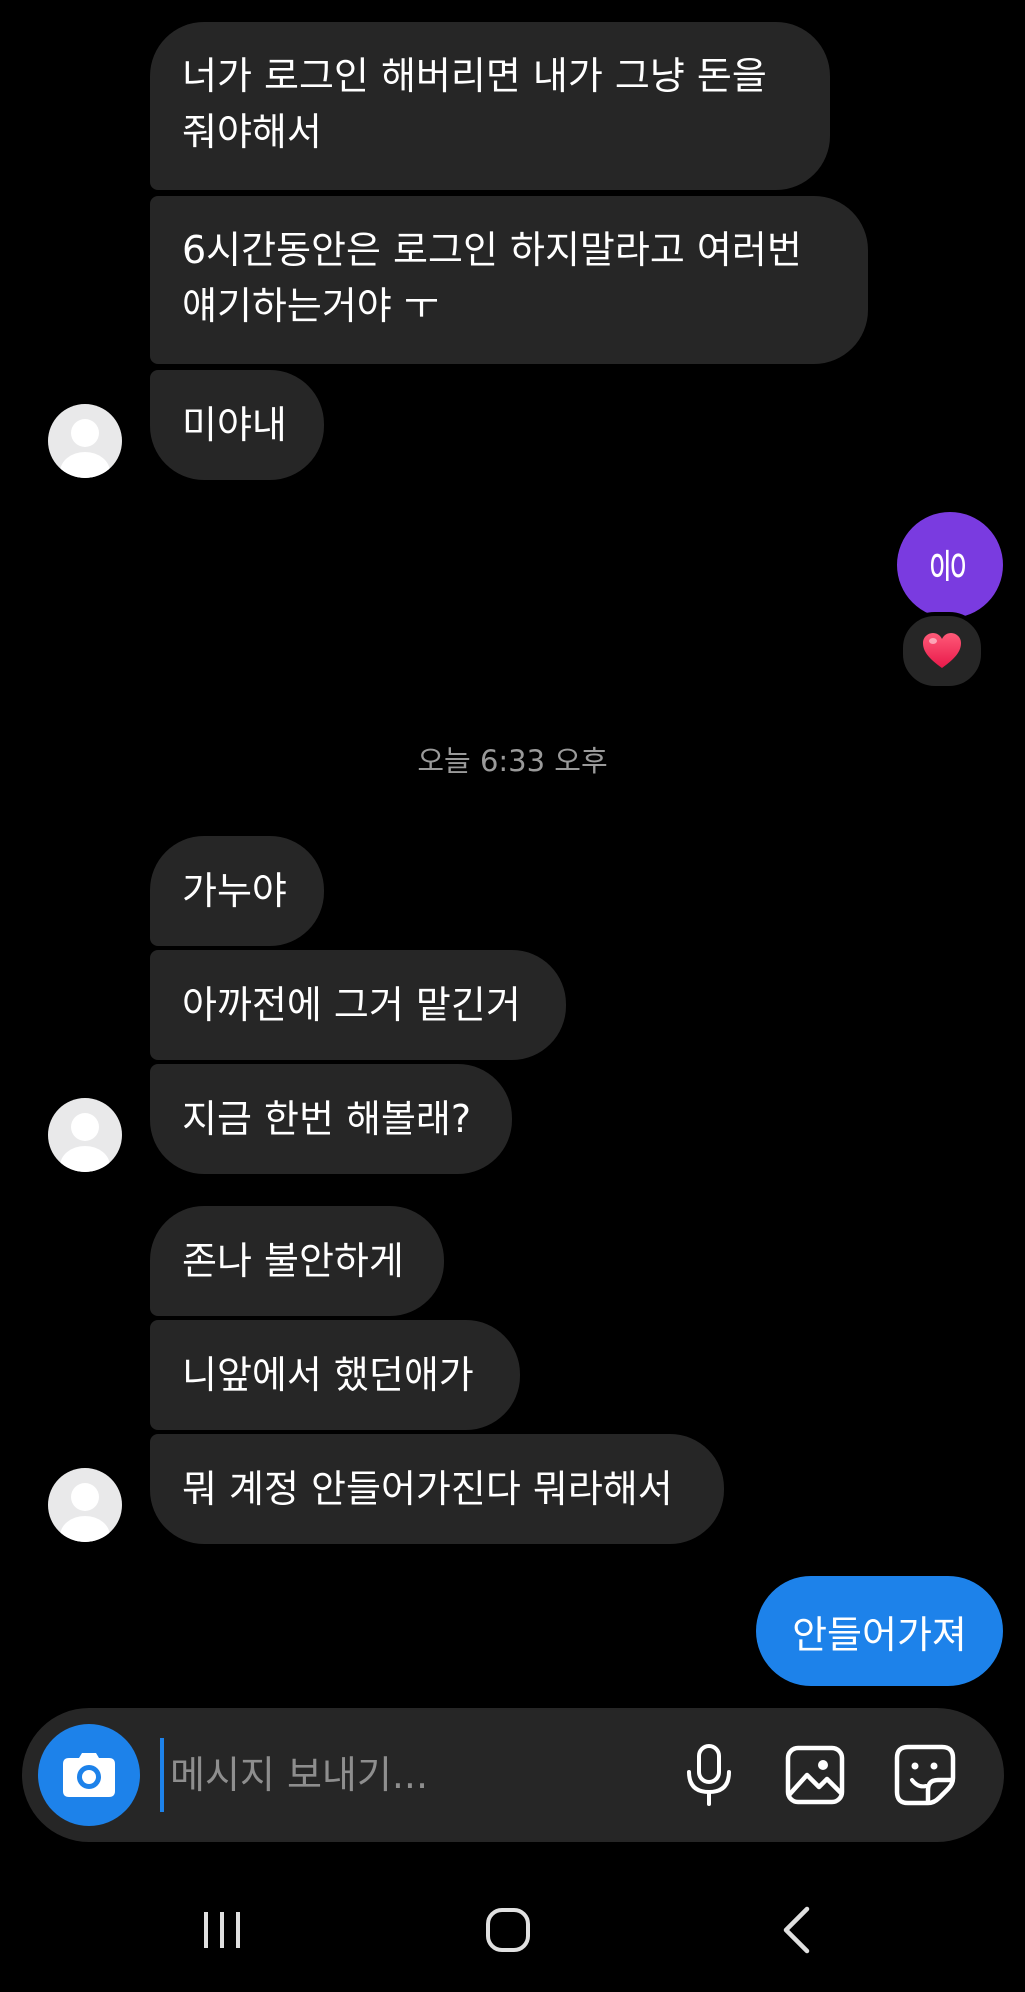 Image resolution: width=1025 pixels, height=1992 pixels. I want to click on sent-message-bubble: 응, so click(950, 565).